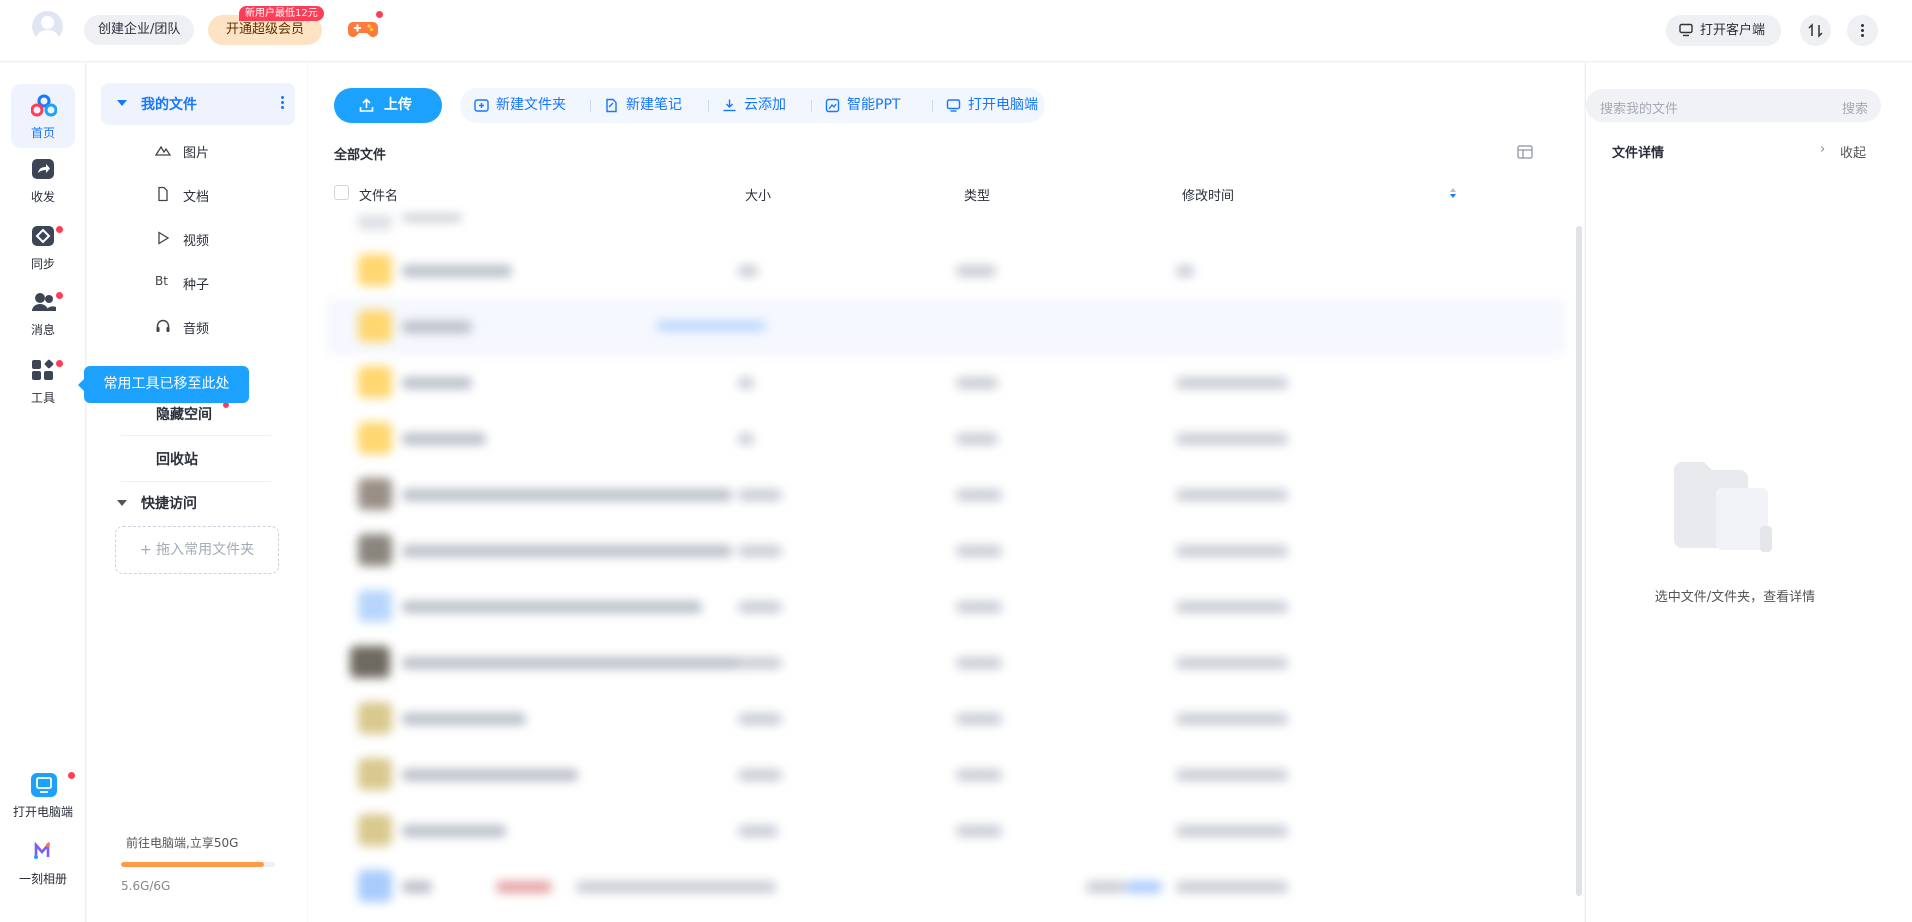  Describe the element at coordinates (71, 775) in the screenshot. I see `desktop-notification-dot` at that location.